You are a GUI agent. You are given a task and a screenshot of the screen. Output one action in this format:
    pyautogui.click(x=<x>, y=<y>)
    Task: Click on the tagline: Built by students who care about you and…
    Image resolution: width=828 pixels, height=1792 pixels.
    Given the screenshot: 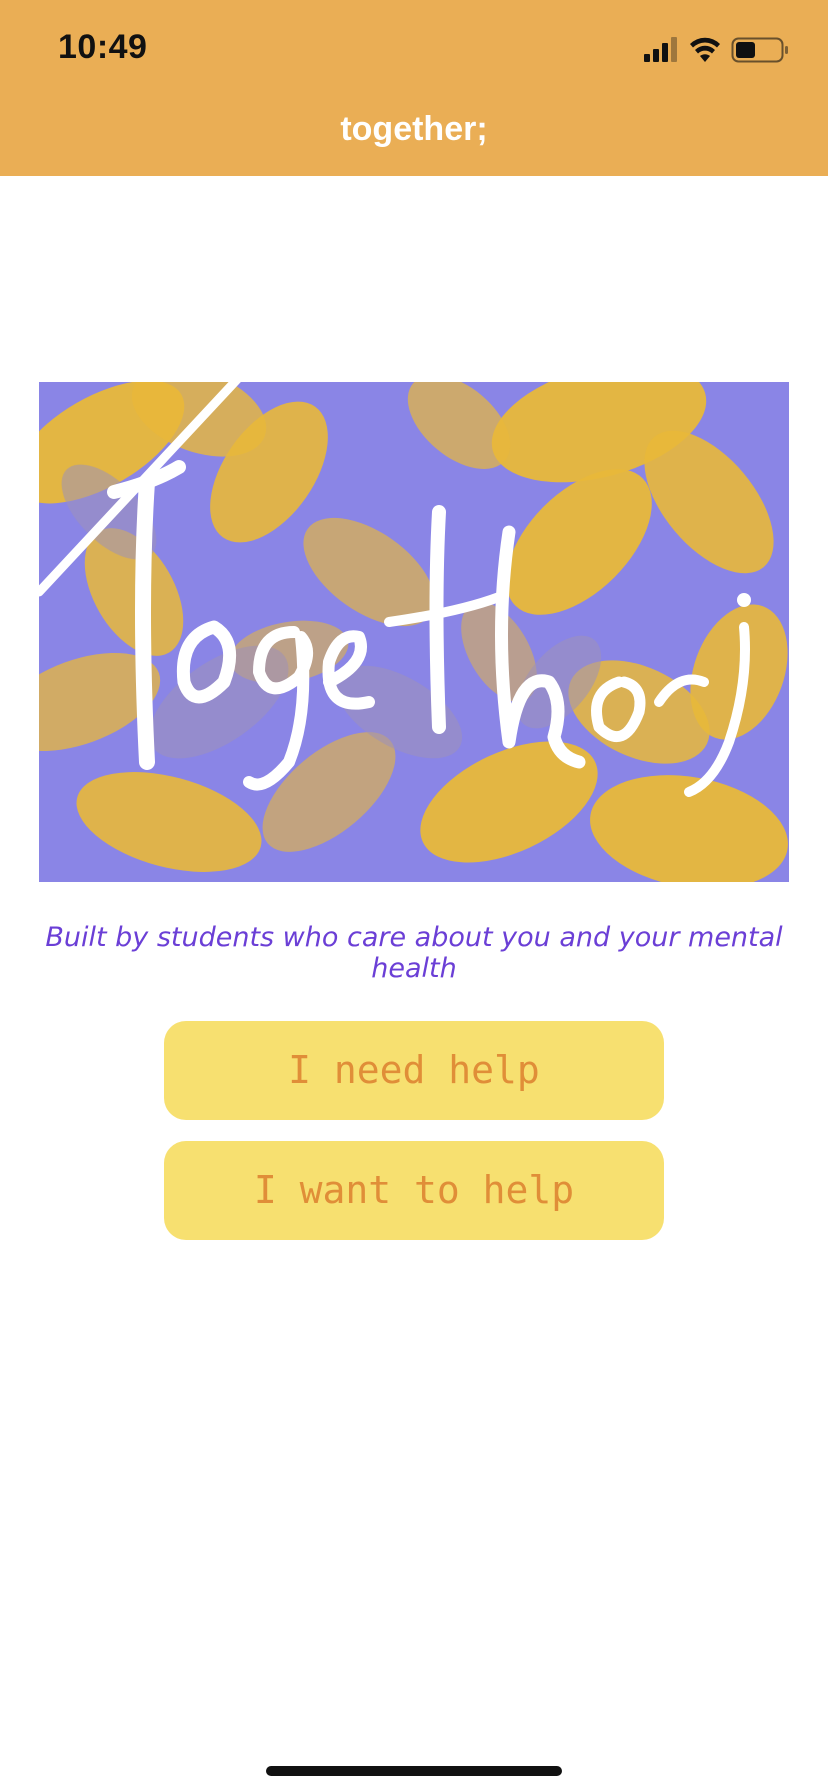 What is the action you would take?
    pyautogui.click(x=414, y=953)
    